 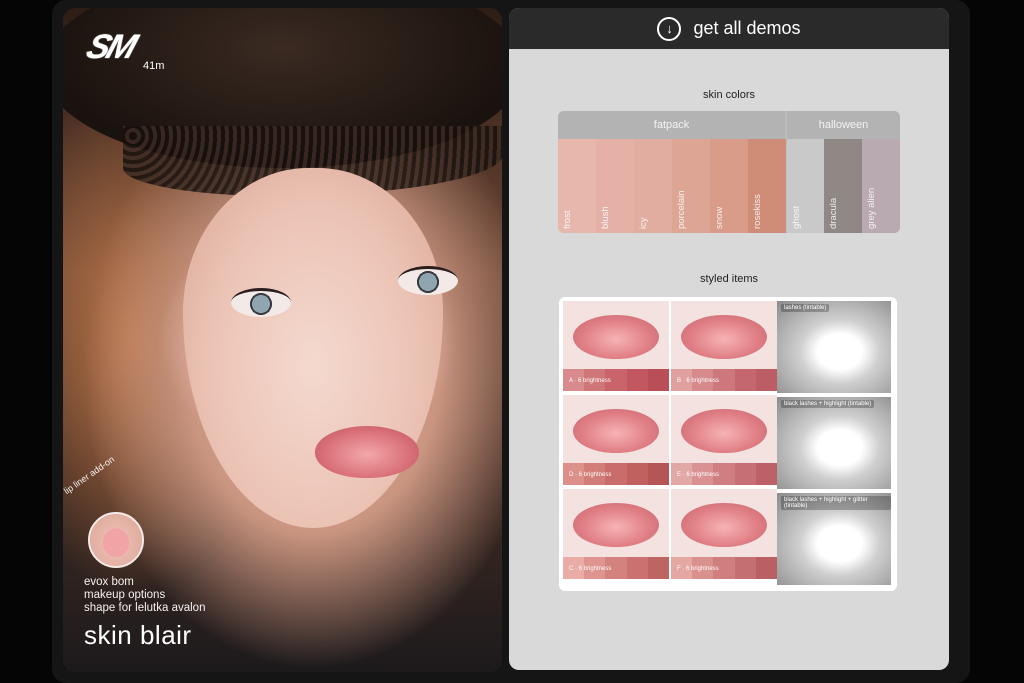 I want to click on model-eye-left, so click(x=261, y=302).